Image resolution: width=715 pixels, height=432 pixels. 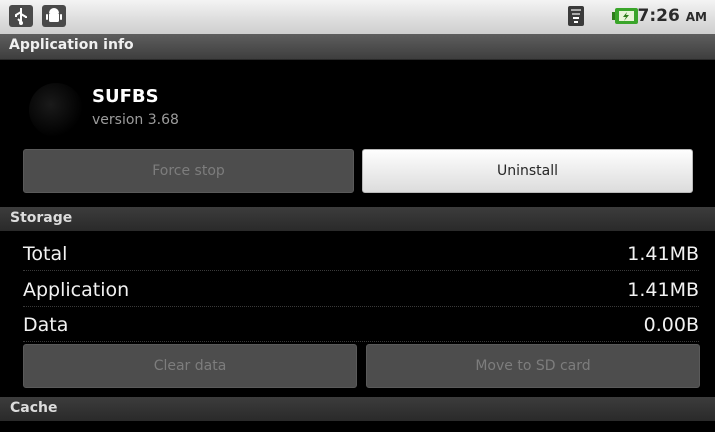 What do you see at coordinates (190, 366) in the screenshot?
I see `clear-data-button: Clear data` at bounding box center [190, 366].